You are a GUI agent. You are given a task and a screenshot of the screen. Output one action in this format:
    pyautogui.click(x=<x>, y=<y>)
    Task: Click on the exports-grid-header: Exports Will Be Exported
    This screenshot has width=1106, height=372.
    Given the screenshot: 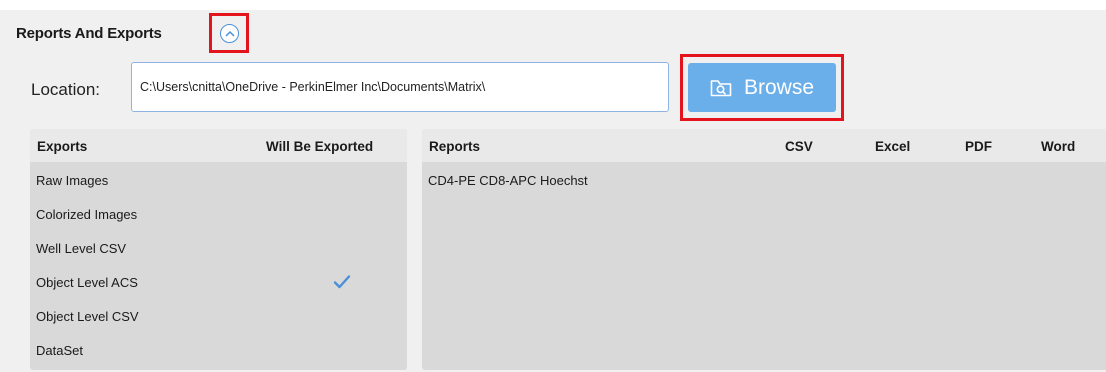 What is the action you would take?
    pyautogui.click(x=218, y=145)
    